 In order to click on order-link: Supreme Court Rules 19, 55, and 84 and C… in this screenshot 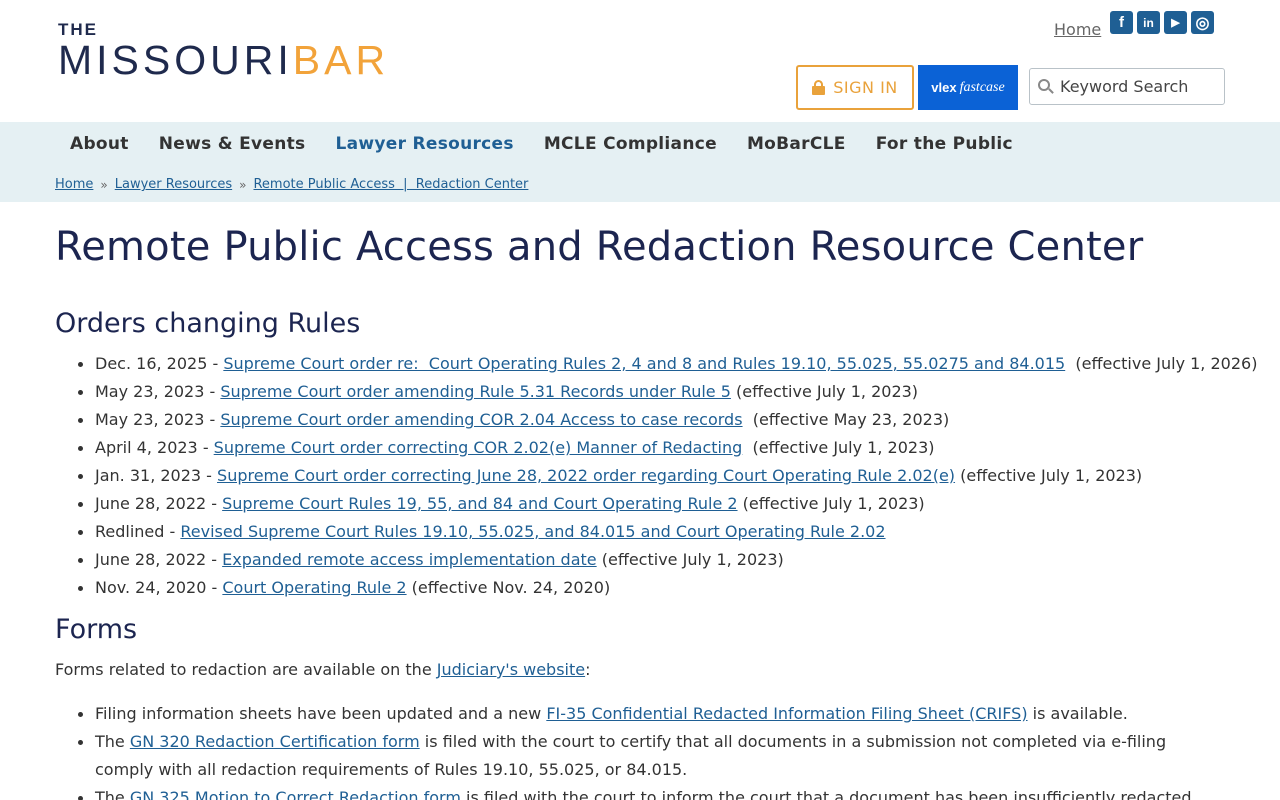, I will do `click(479, 503)`.